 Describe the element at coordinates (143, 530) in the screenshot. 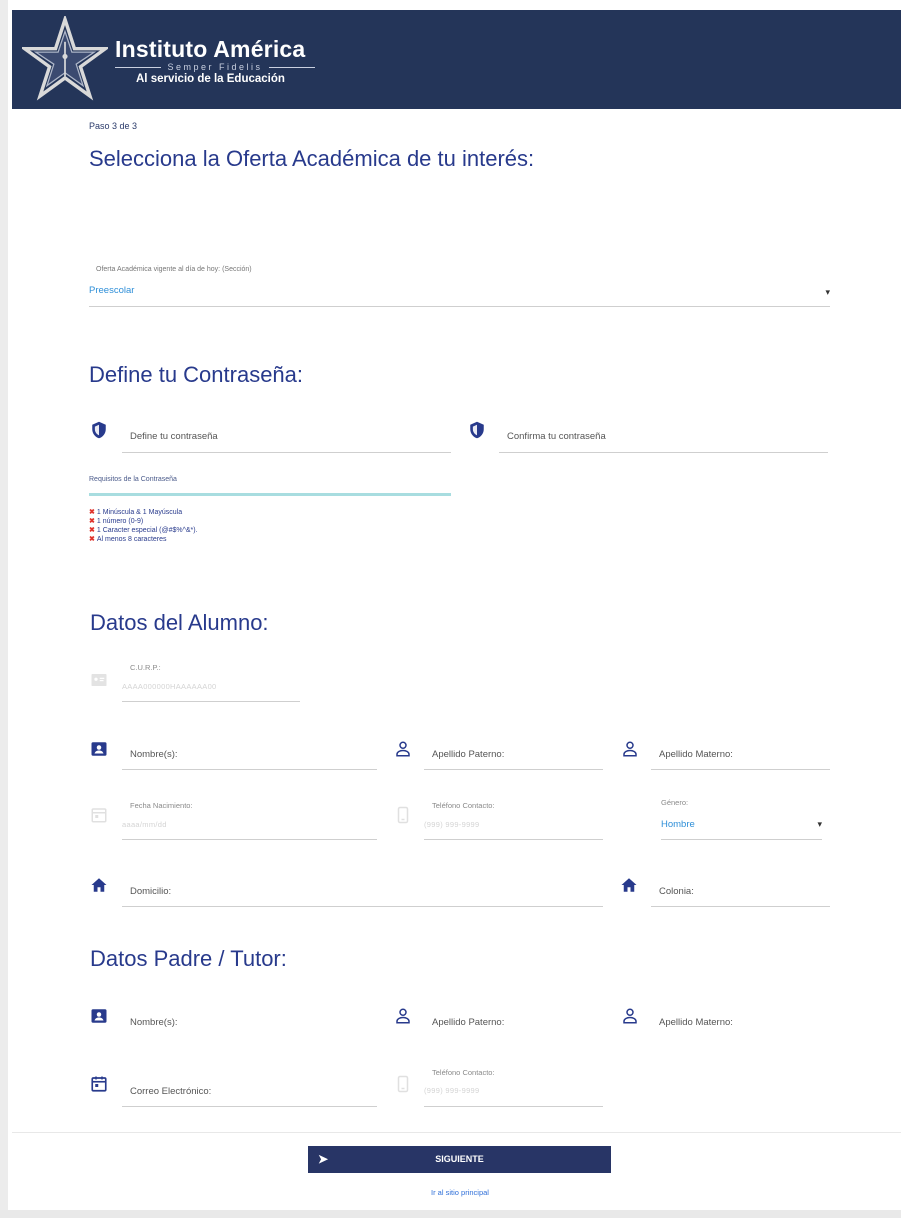

I see `list-item: ✖ 1 Caracter especial (@#$%^&*).` at that location.